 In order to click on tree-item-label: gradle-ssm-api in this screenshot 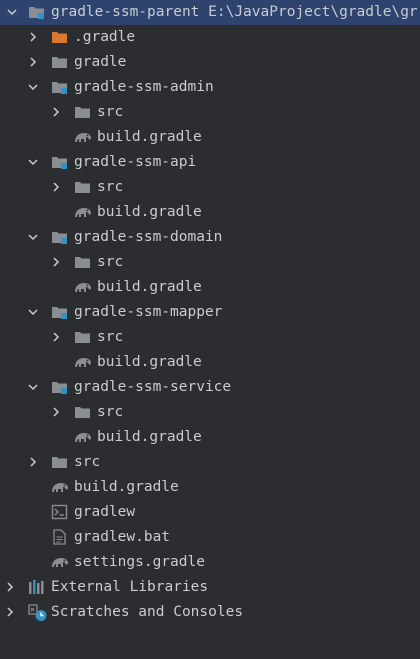, I will do `click(135, 162)`.